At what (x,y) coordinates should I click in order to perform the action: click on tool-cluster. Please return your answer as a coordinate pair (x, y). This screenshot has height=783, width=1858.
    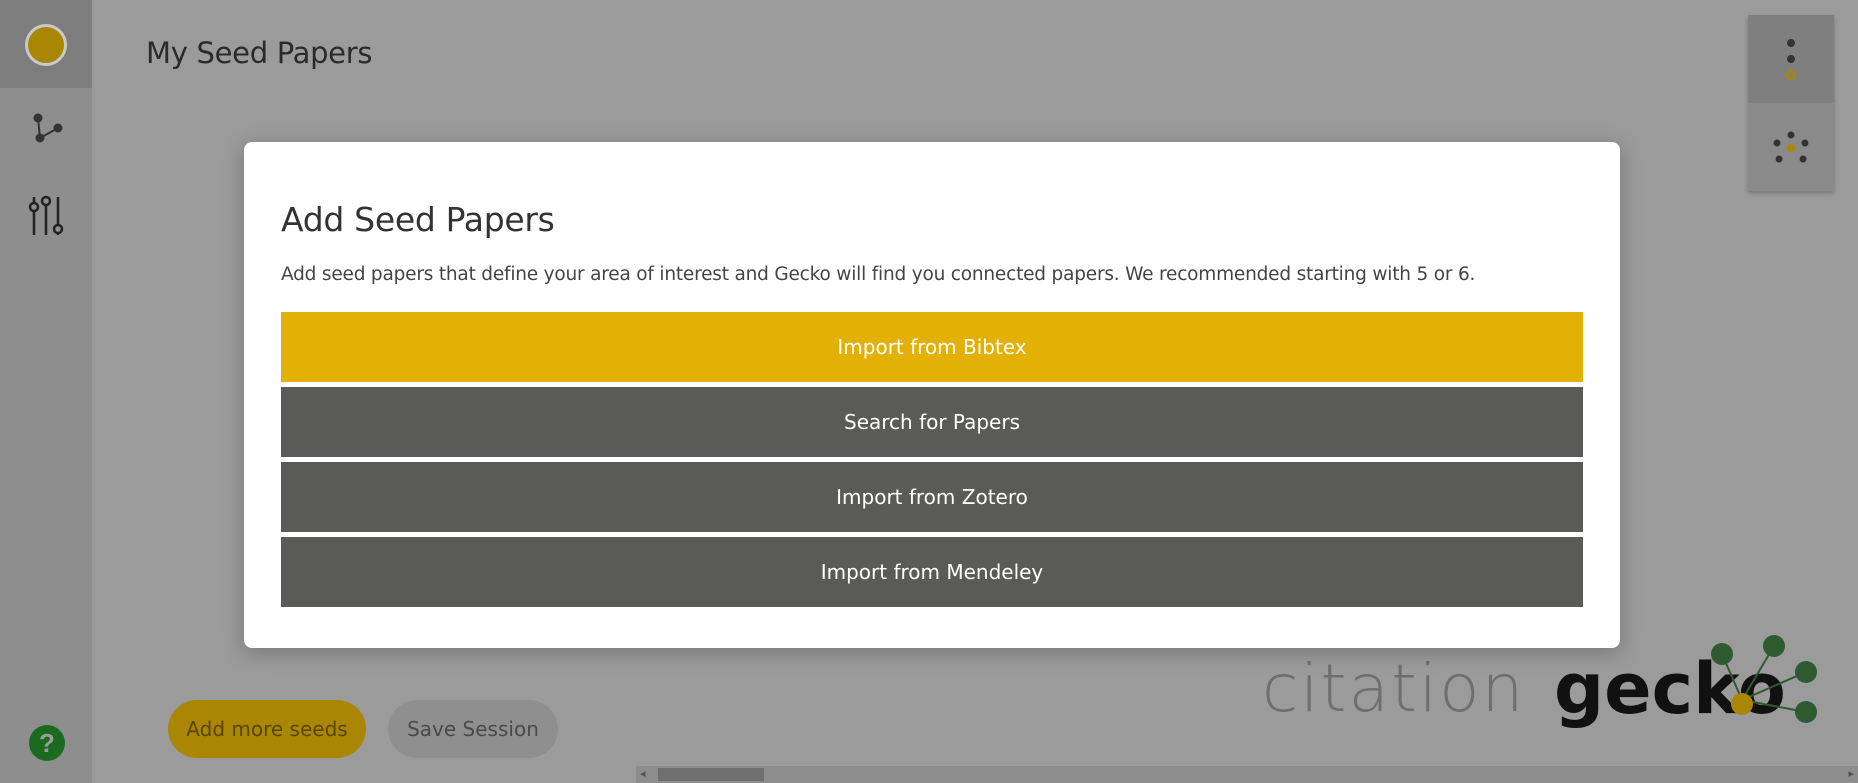
    Looking at the image, I should click on (1791, 147).